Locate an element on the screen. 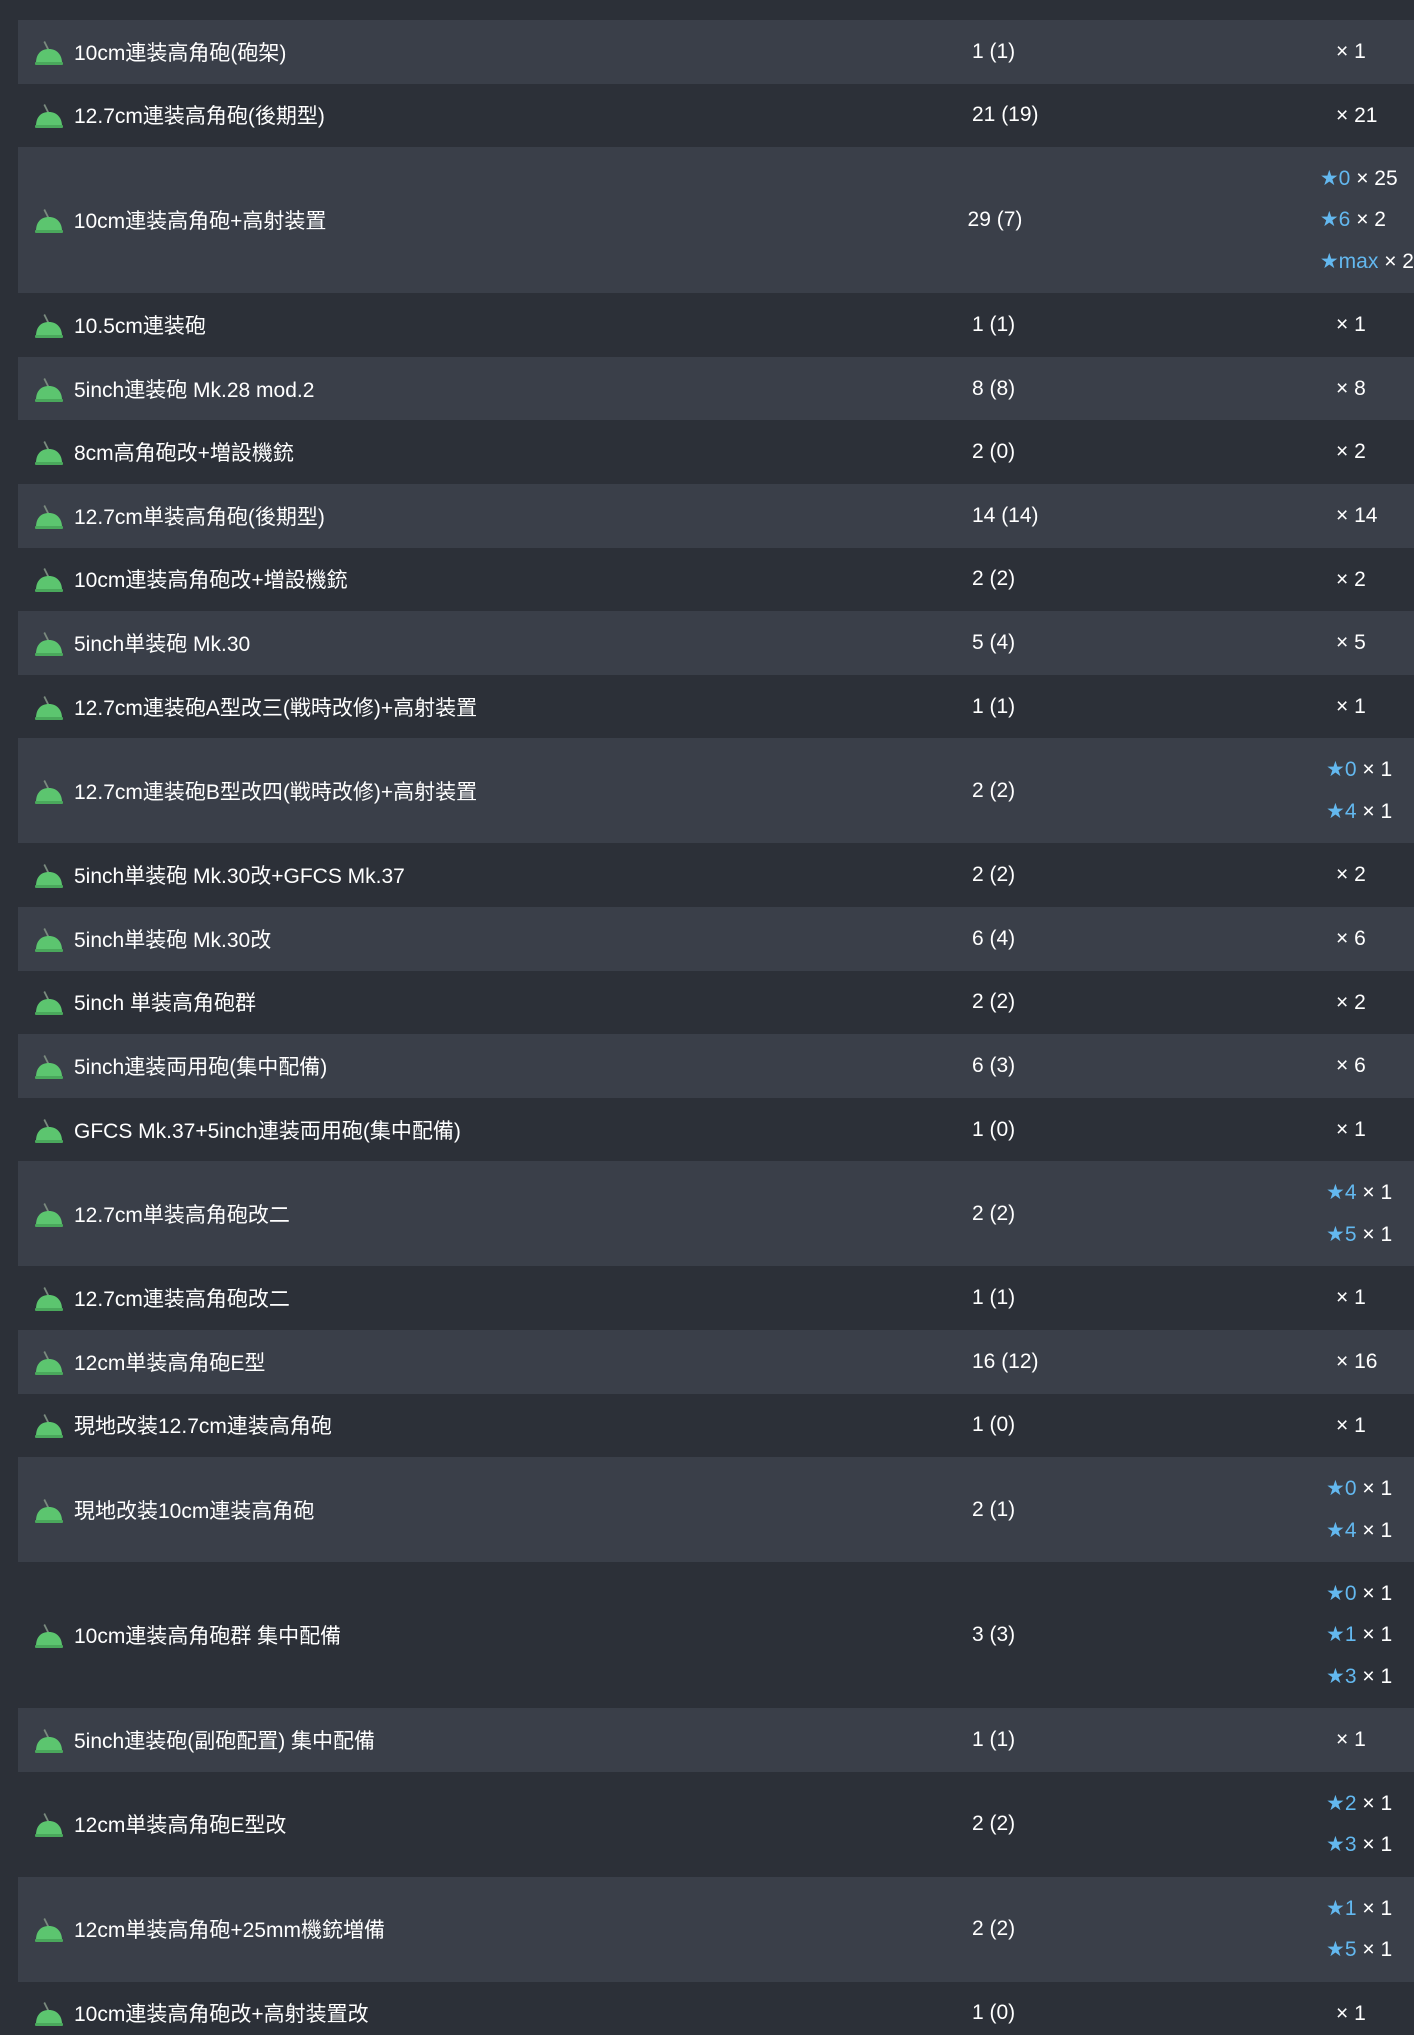  equipment-count: 6 (4) is located at coordinates (994, 938).